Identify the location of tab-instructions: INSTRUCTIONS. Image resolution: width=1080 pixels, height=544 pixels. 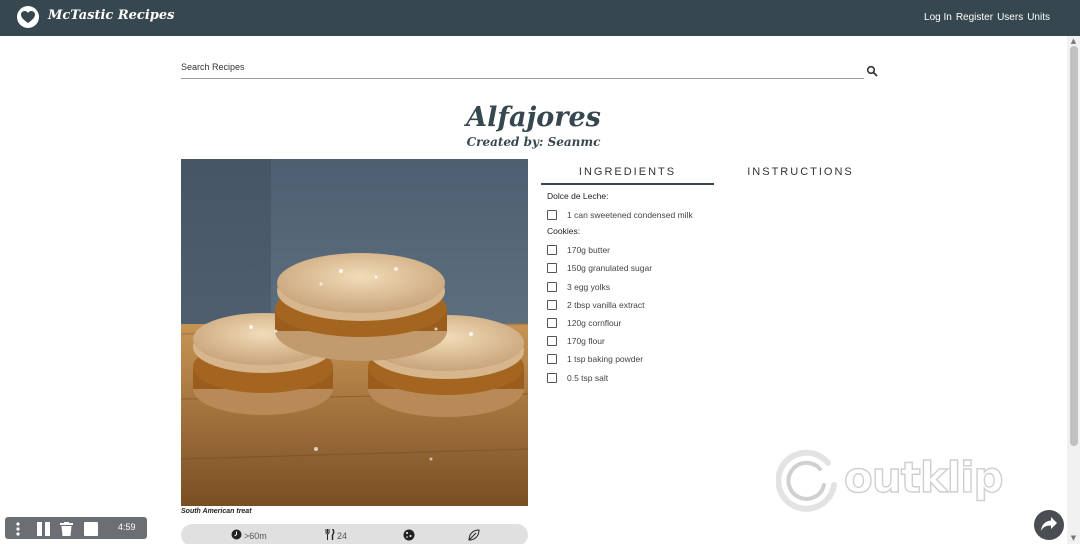
(800, 174).